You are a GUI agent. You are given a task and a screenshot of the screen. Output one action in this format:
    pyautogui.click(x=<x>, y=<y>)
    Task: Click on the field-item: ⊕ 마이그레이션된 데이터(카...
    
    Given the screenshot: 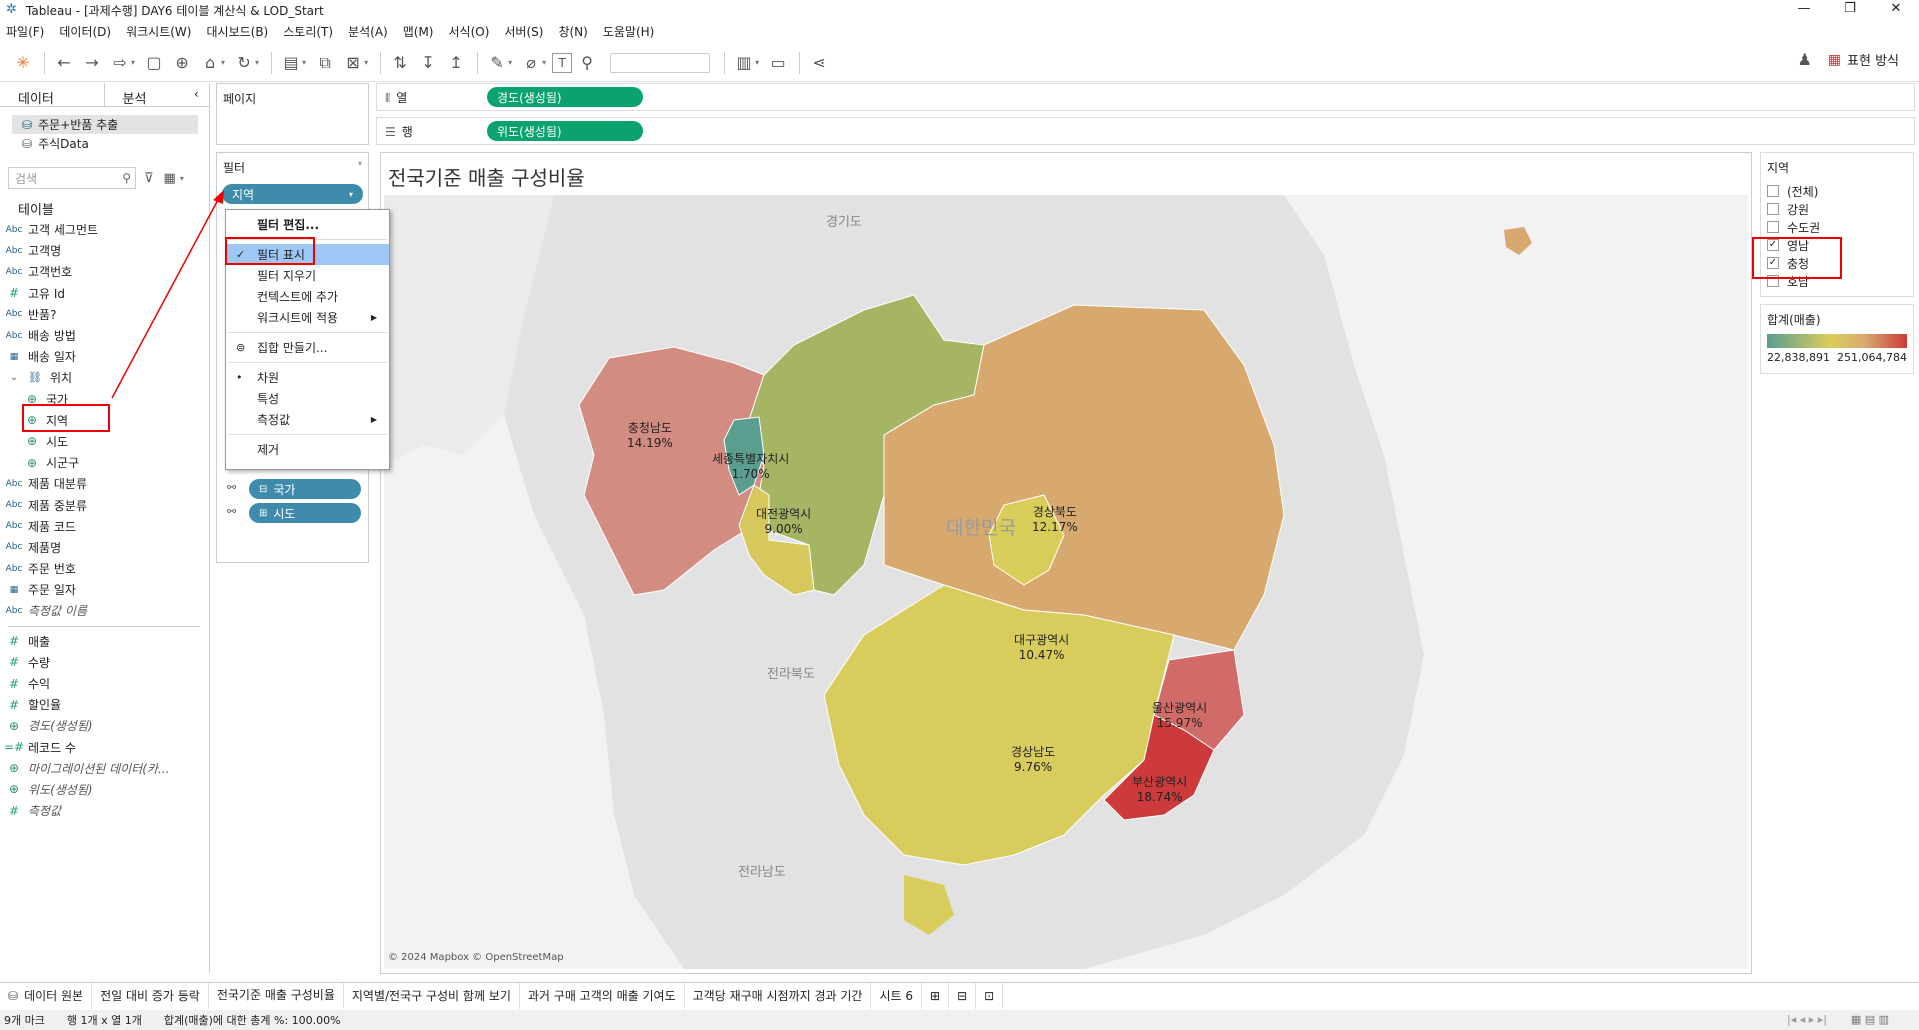 What is the action you would take?
    pyautogui.click(x=104, y=768)
    